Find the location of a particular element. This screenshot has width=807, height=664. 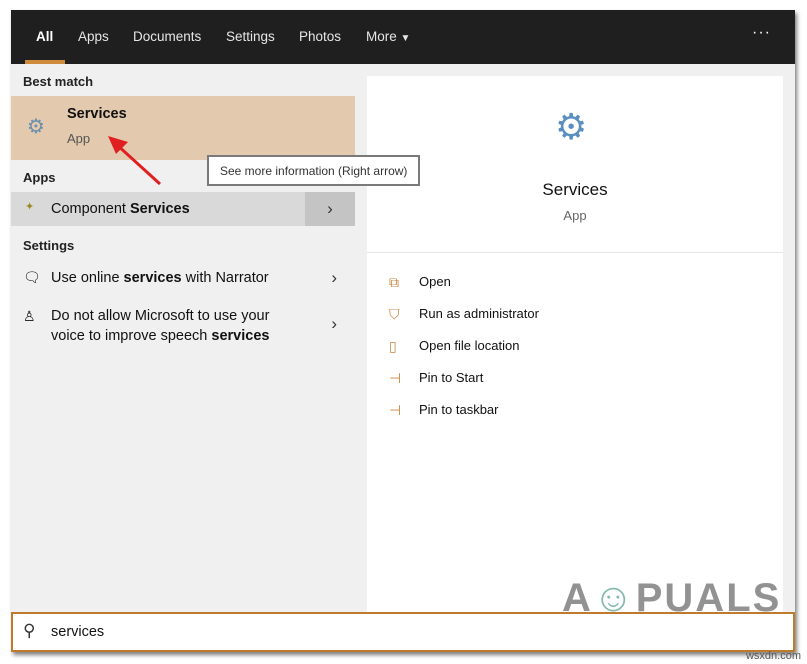

action-label: Pin to taskbar is located at coordinates (459, 409).